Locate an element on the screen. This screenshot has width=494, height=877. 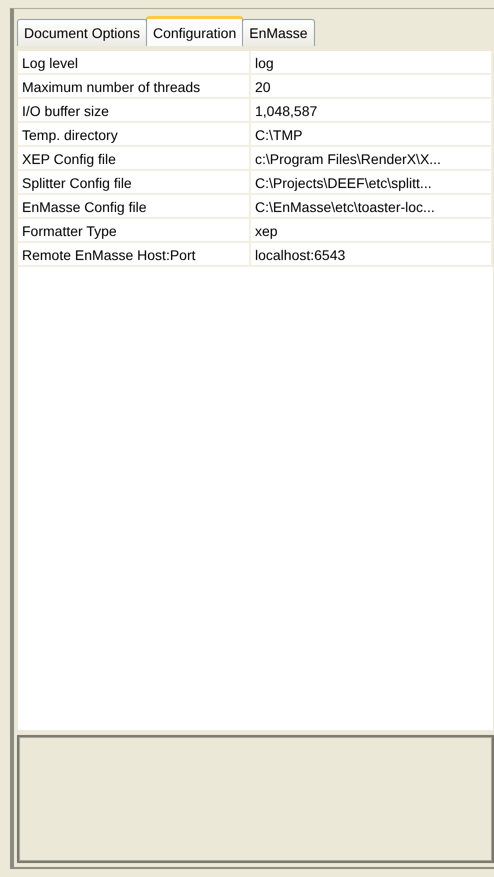
tab: Configuration is located at coordinates (195, 31).